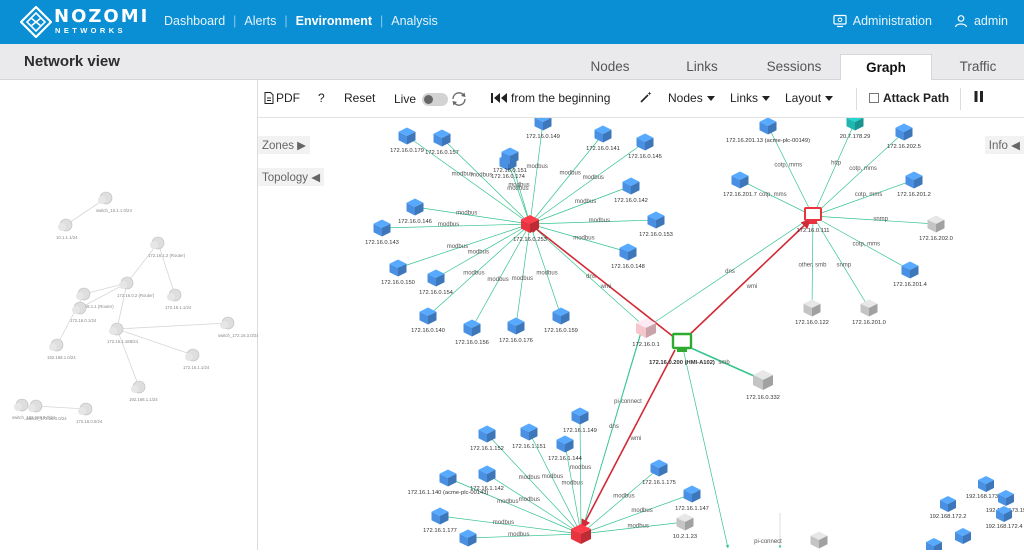 This screenshot has width=1024, height=555. What do you see at coordinates (61, 349) in the screenshot?
I see `minimap-node: 192.168.1.0/24` at bounding box center [61, 349].